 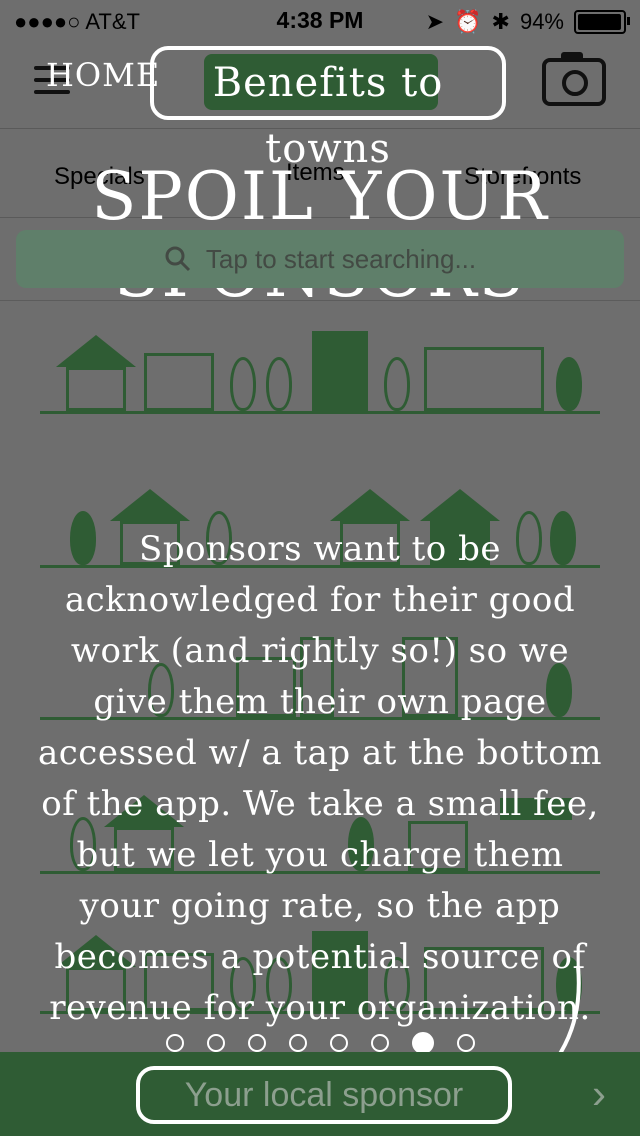 I want to click on battery-icon, so click(x=602, y=22).